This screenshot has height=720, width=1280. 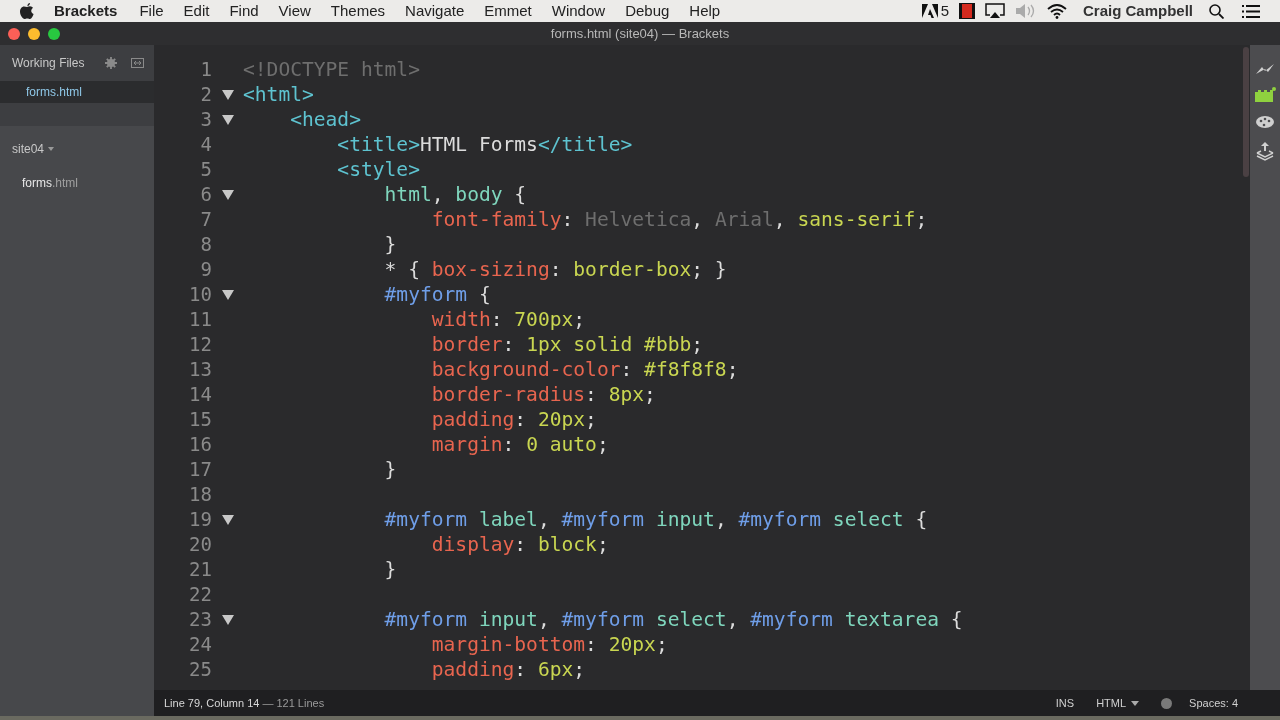 I want to click on line-number: 22, so click(x=200, y=595).